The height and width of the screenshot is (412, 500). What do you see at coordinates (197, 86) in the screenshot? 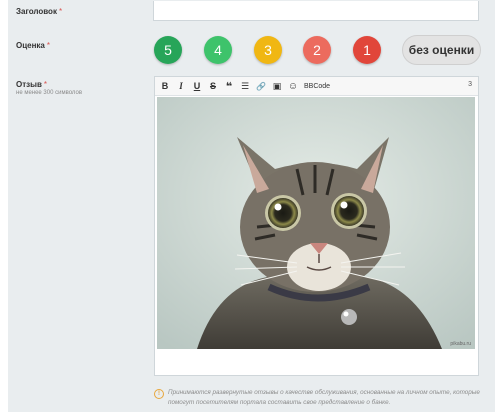
I see `underline-icon: U` at bounding box center [197, 86].